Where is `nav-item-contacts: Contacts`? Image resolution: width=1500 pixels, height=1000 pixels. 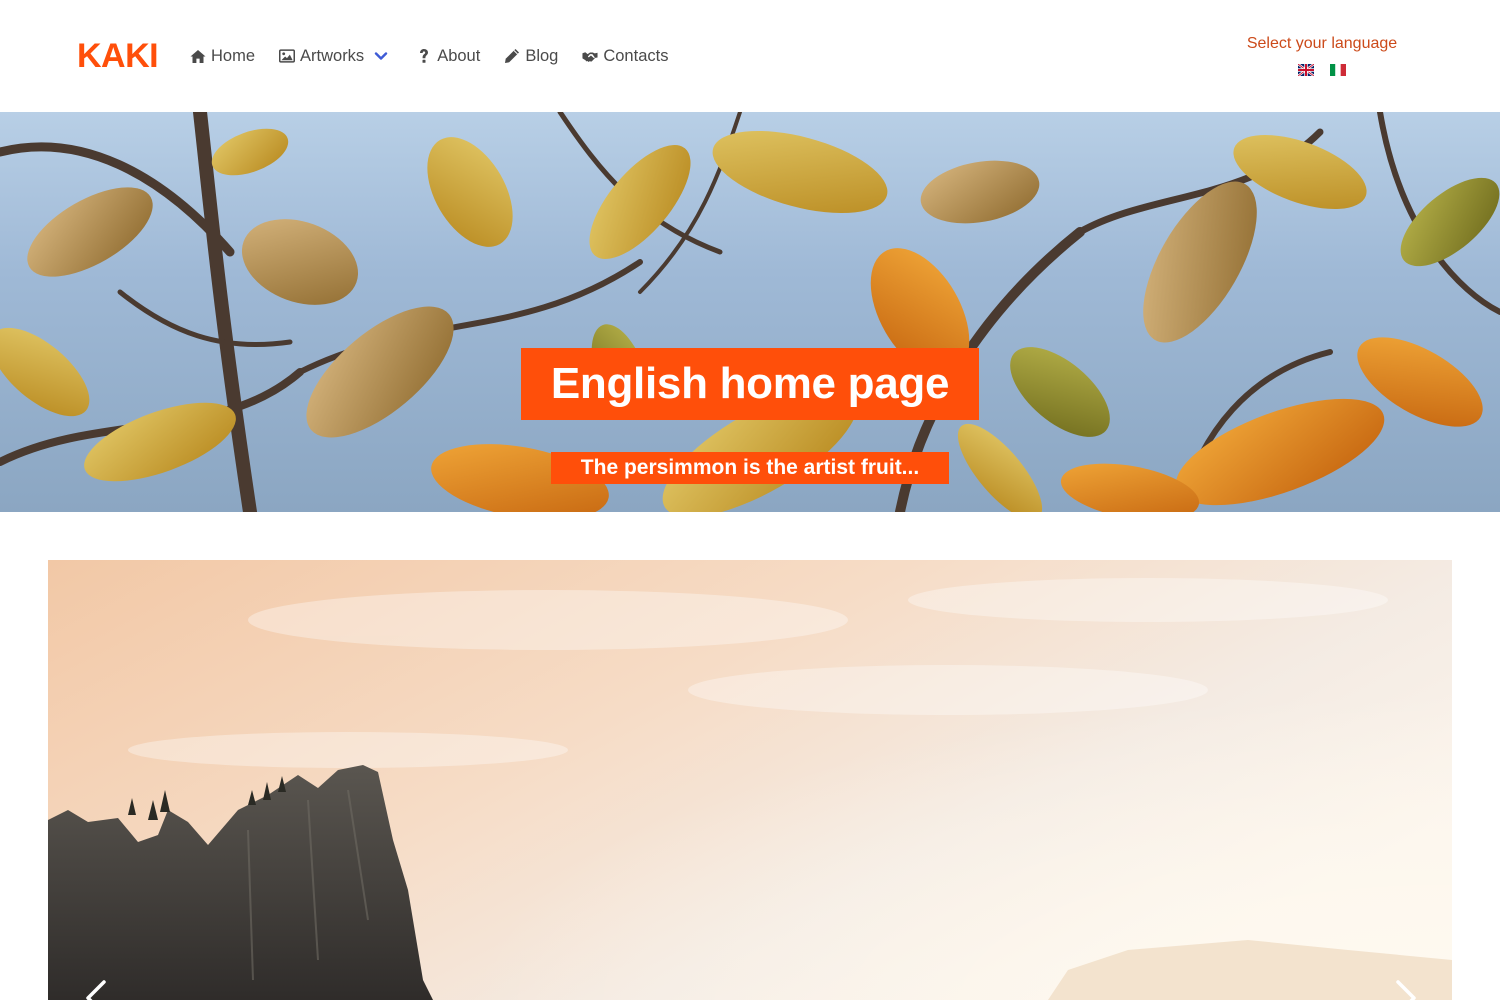
nav-item-contacts: Contacts is located at coordinates (625, 56).